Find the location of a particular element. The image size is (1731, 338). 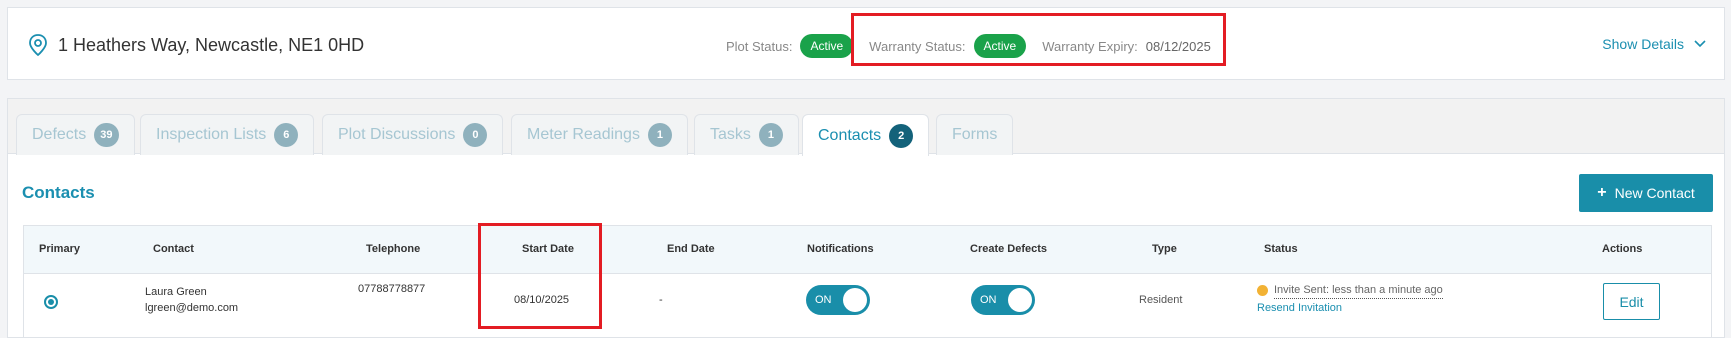

new-contact-button: + New Contact is located at coordinates (1646, 193).